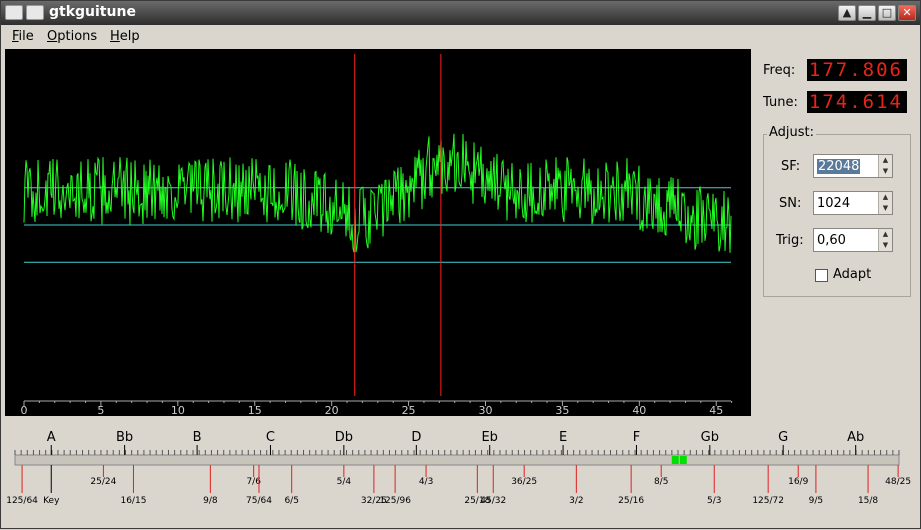 This screenshot has height=530, width=921. I want to click on sf-spinbox: 22048 ▲ ▼, so click(853, 166).